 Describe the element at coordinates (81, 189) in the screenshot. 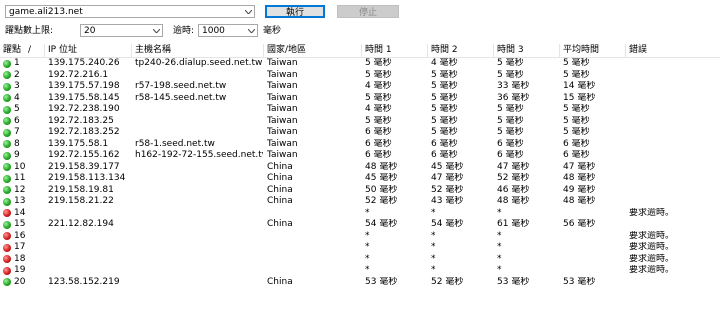

I see `ip-cell: 219.158.19.81` at that location.